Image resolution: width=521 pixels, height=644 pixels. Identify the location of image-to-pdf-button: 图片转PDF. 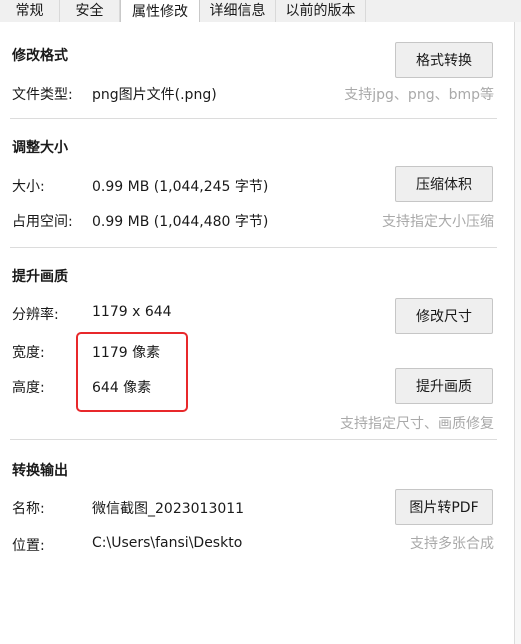
(444, 507).